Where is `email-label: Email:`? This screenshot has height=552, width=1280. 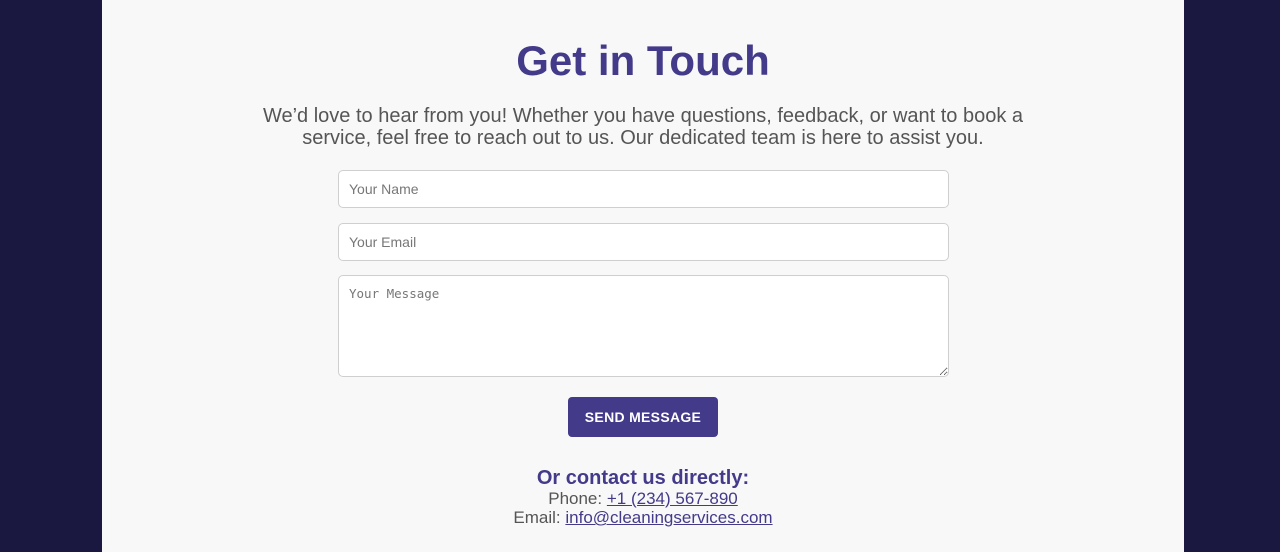 email-label: Email: is located at coordinates (537, 517).